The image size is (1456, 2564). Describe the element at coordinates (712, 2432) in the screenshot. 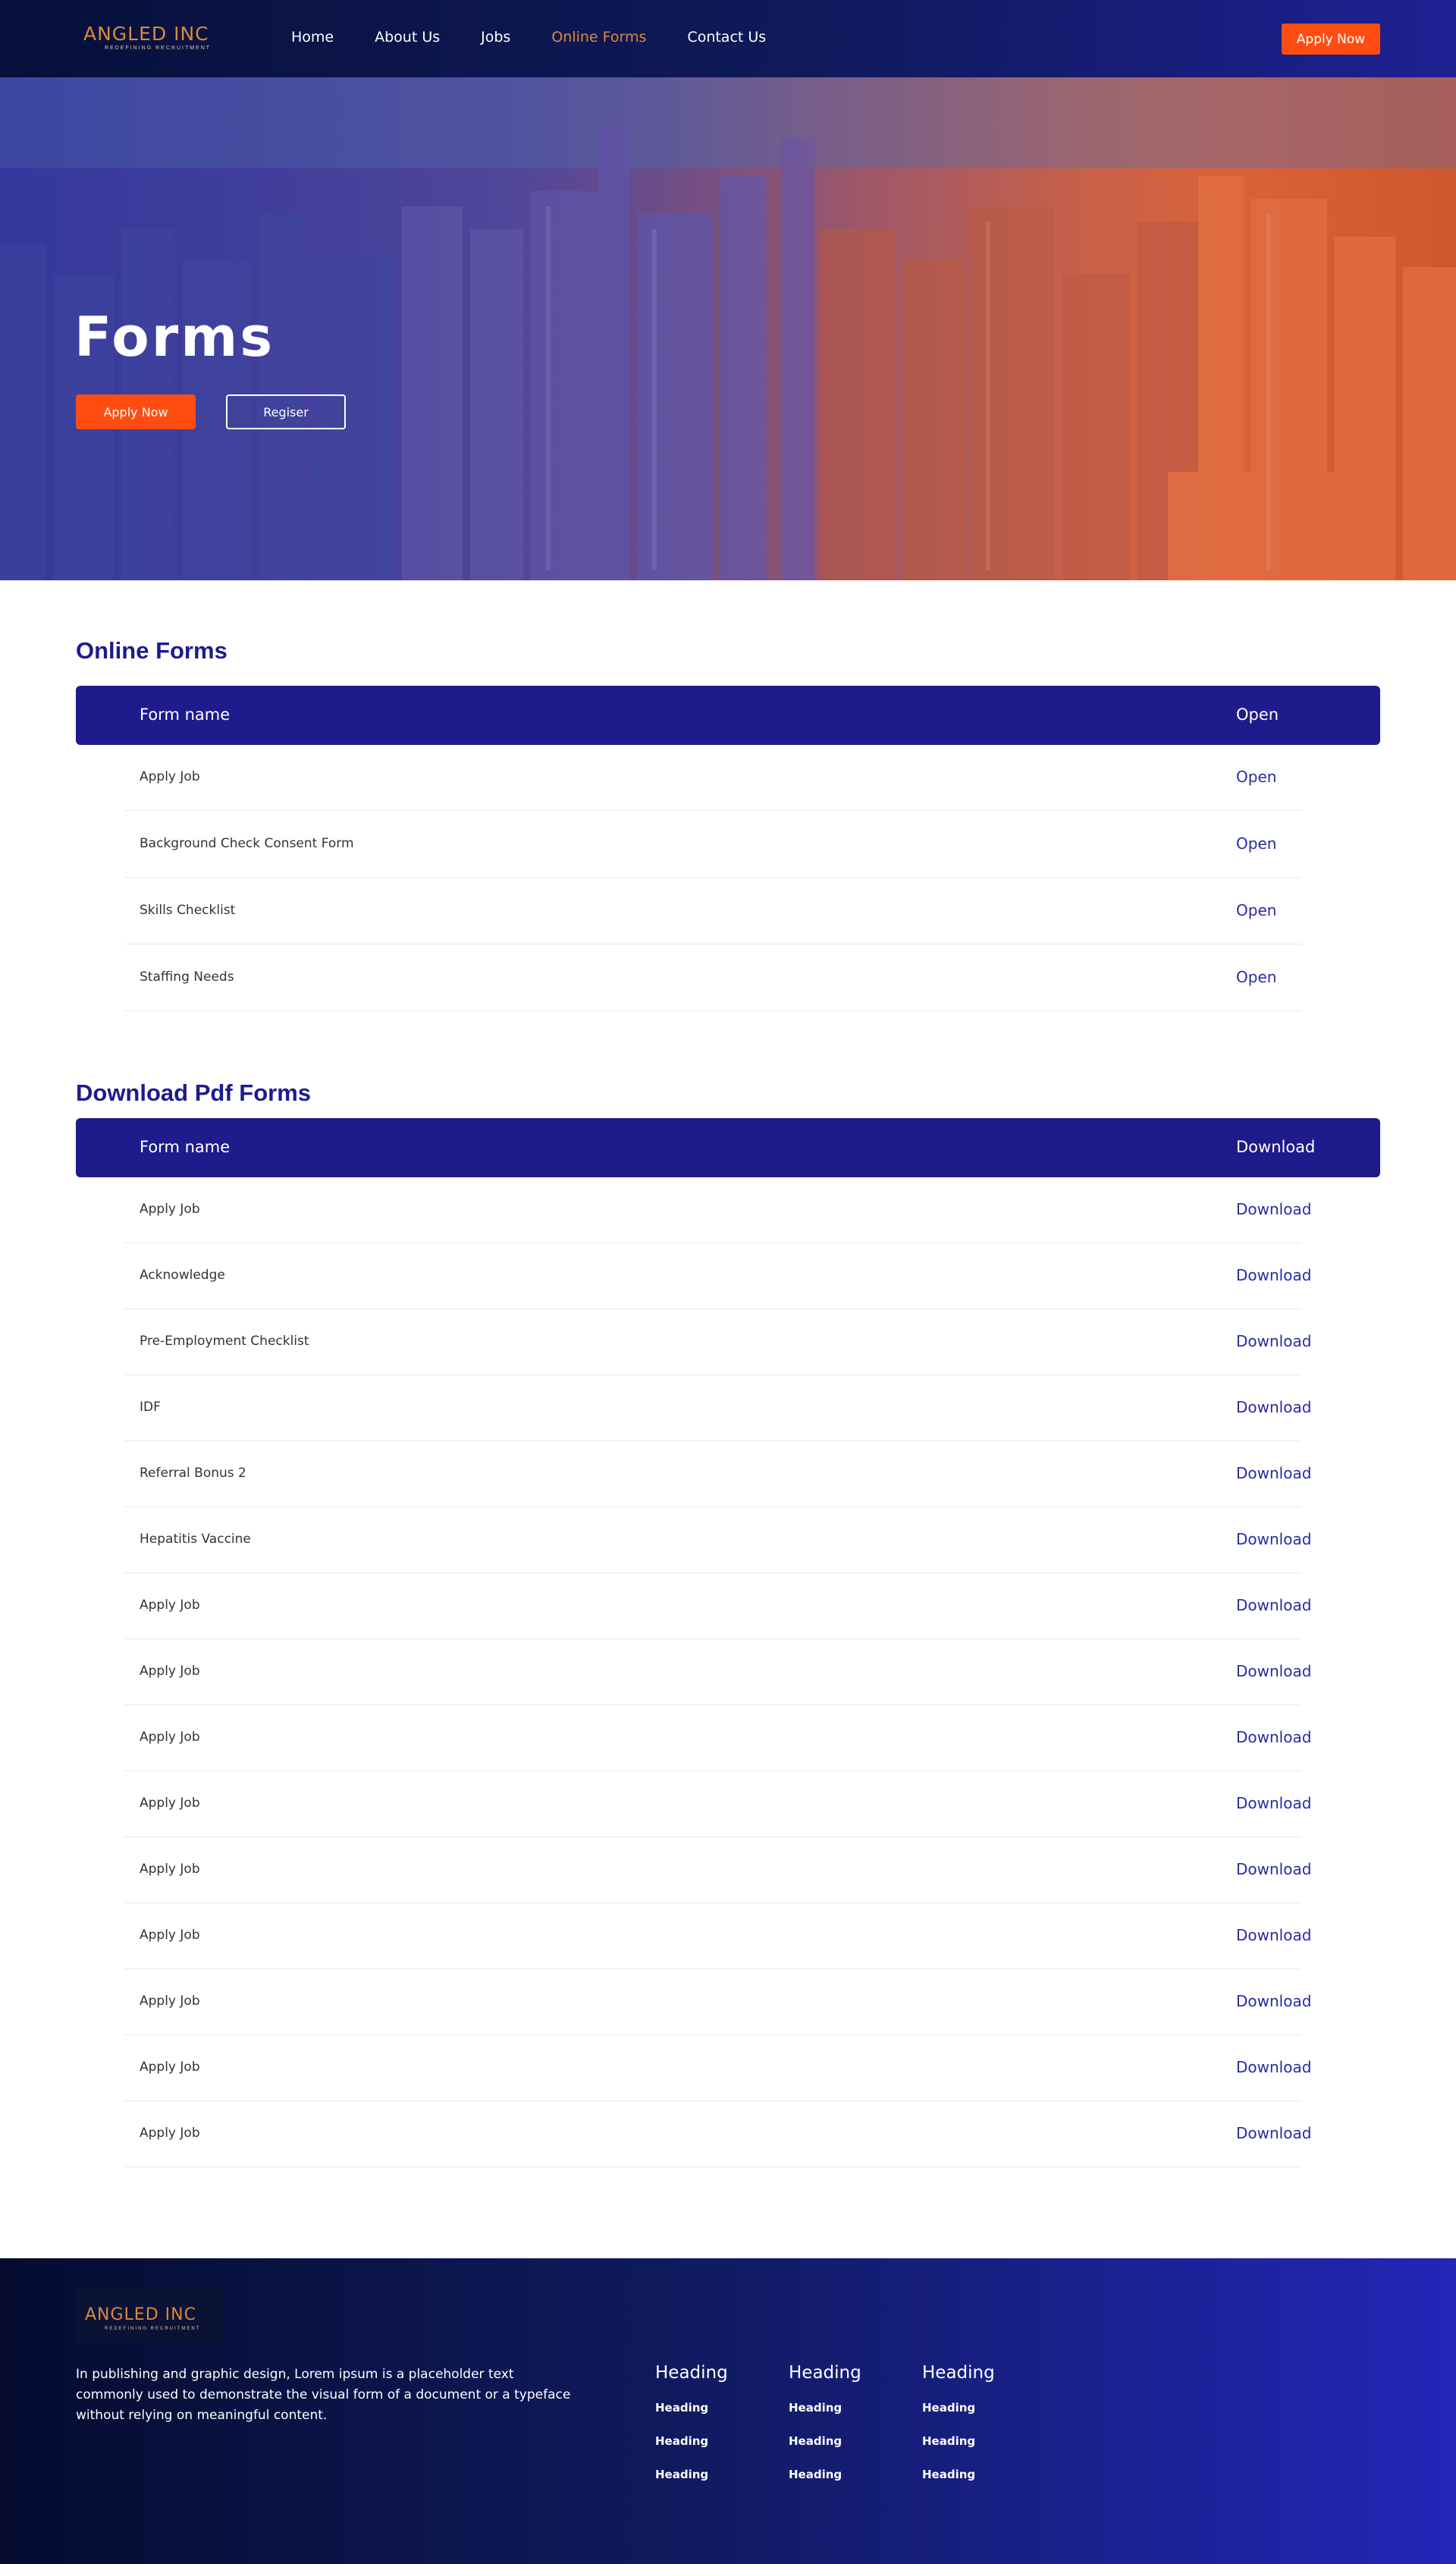

I see `footer-column-1: Heading Heading Heading Heading` at that location.